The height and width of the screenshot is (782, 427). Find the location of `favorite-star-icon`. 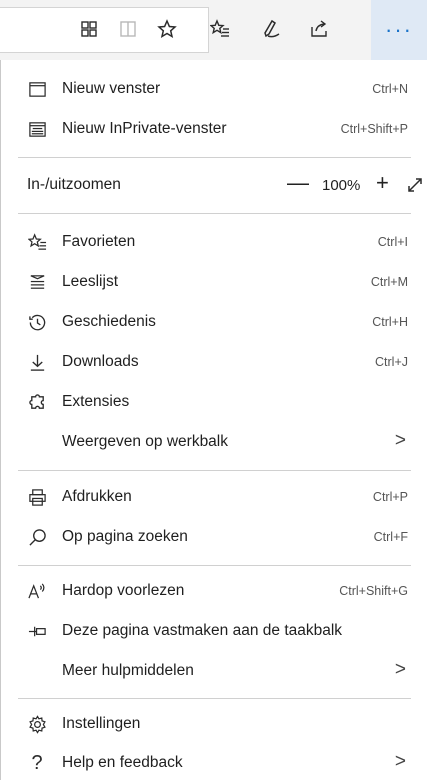

favorite-star-icon is located at coordinates (167, 29).